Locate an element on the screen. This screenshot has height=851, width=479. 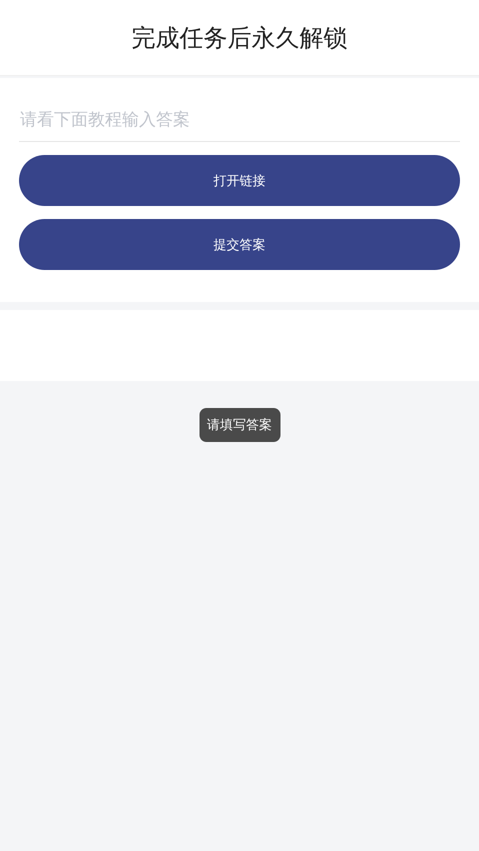
answer-field: 请看下面教程输入答案 is located at coordinates (239, 120).